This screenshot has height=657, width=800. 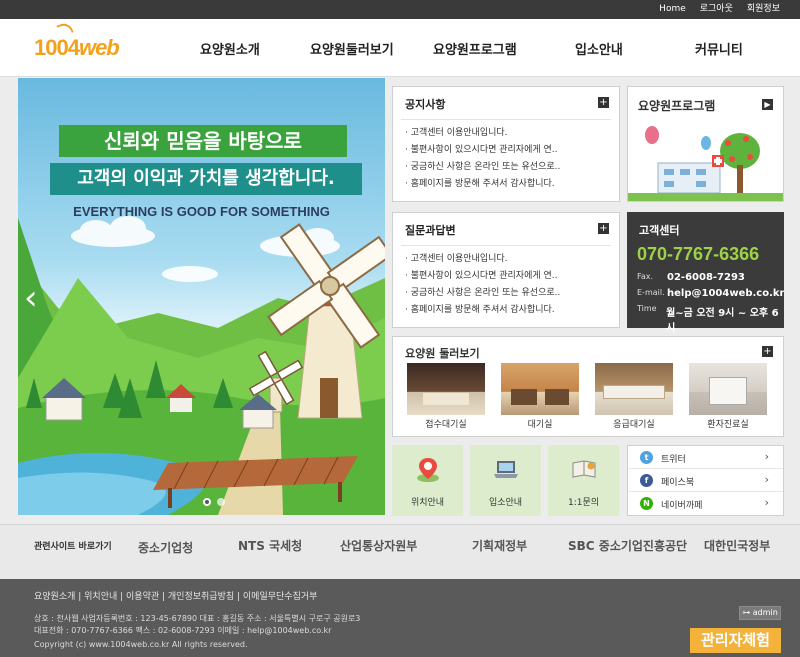 I want to click on utility-links: Home 로그아웃 회원정보, so click(x=719, y=9).